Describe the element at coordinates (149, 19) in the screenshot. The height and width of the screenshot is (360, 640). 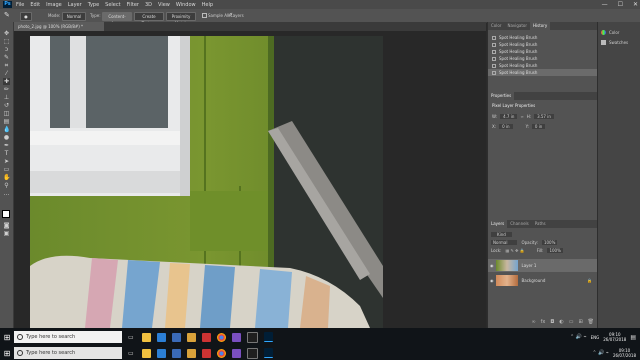
I see `create-texture-button: Create Texture` at that location.